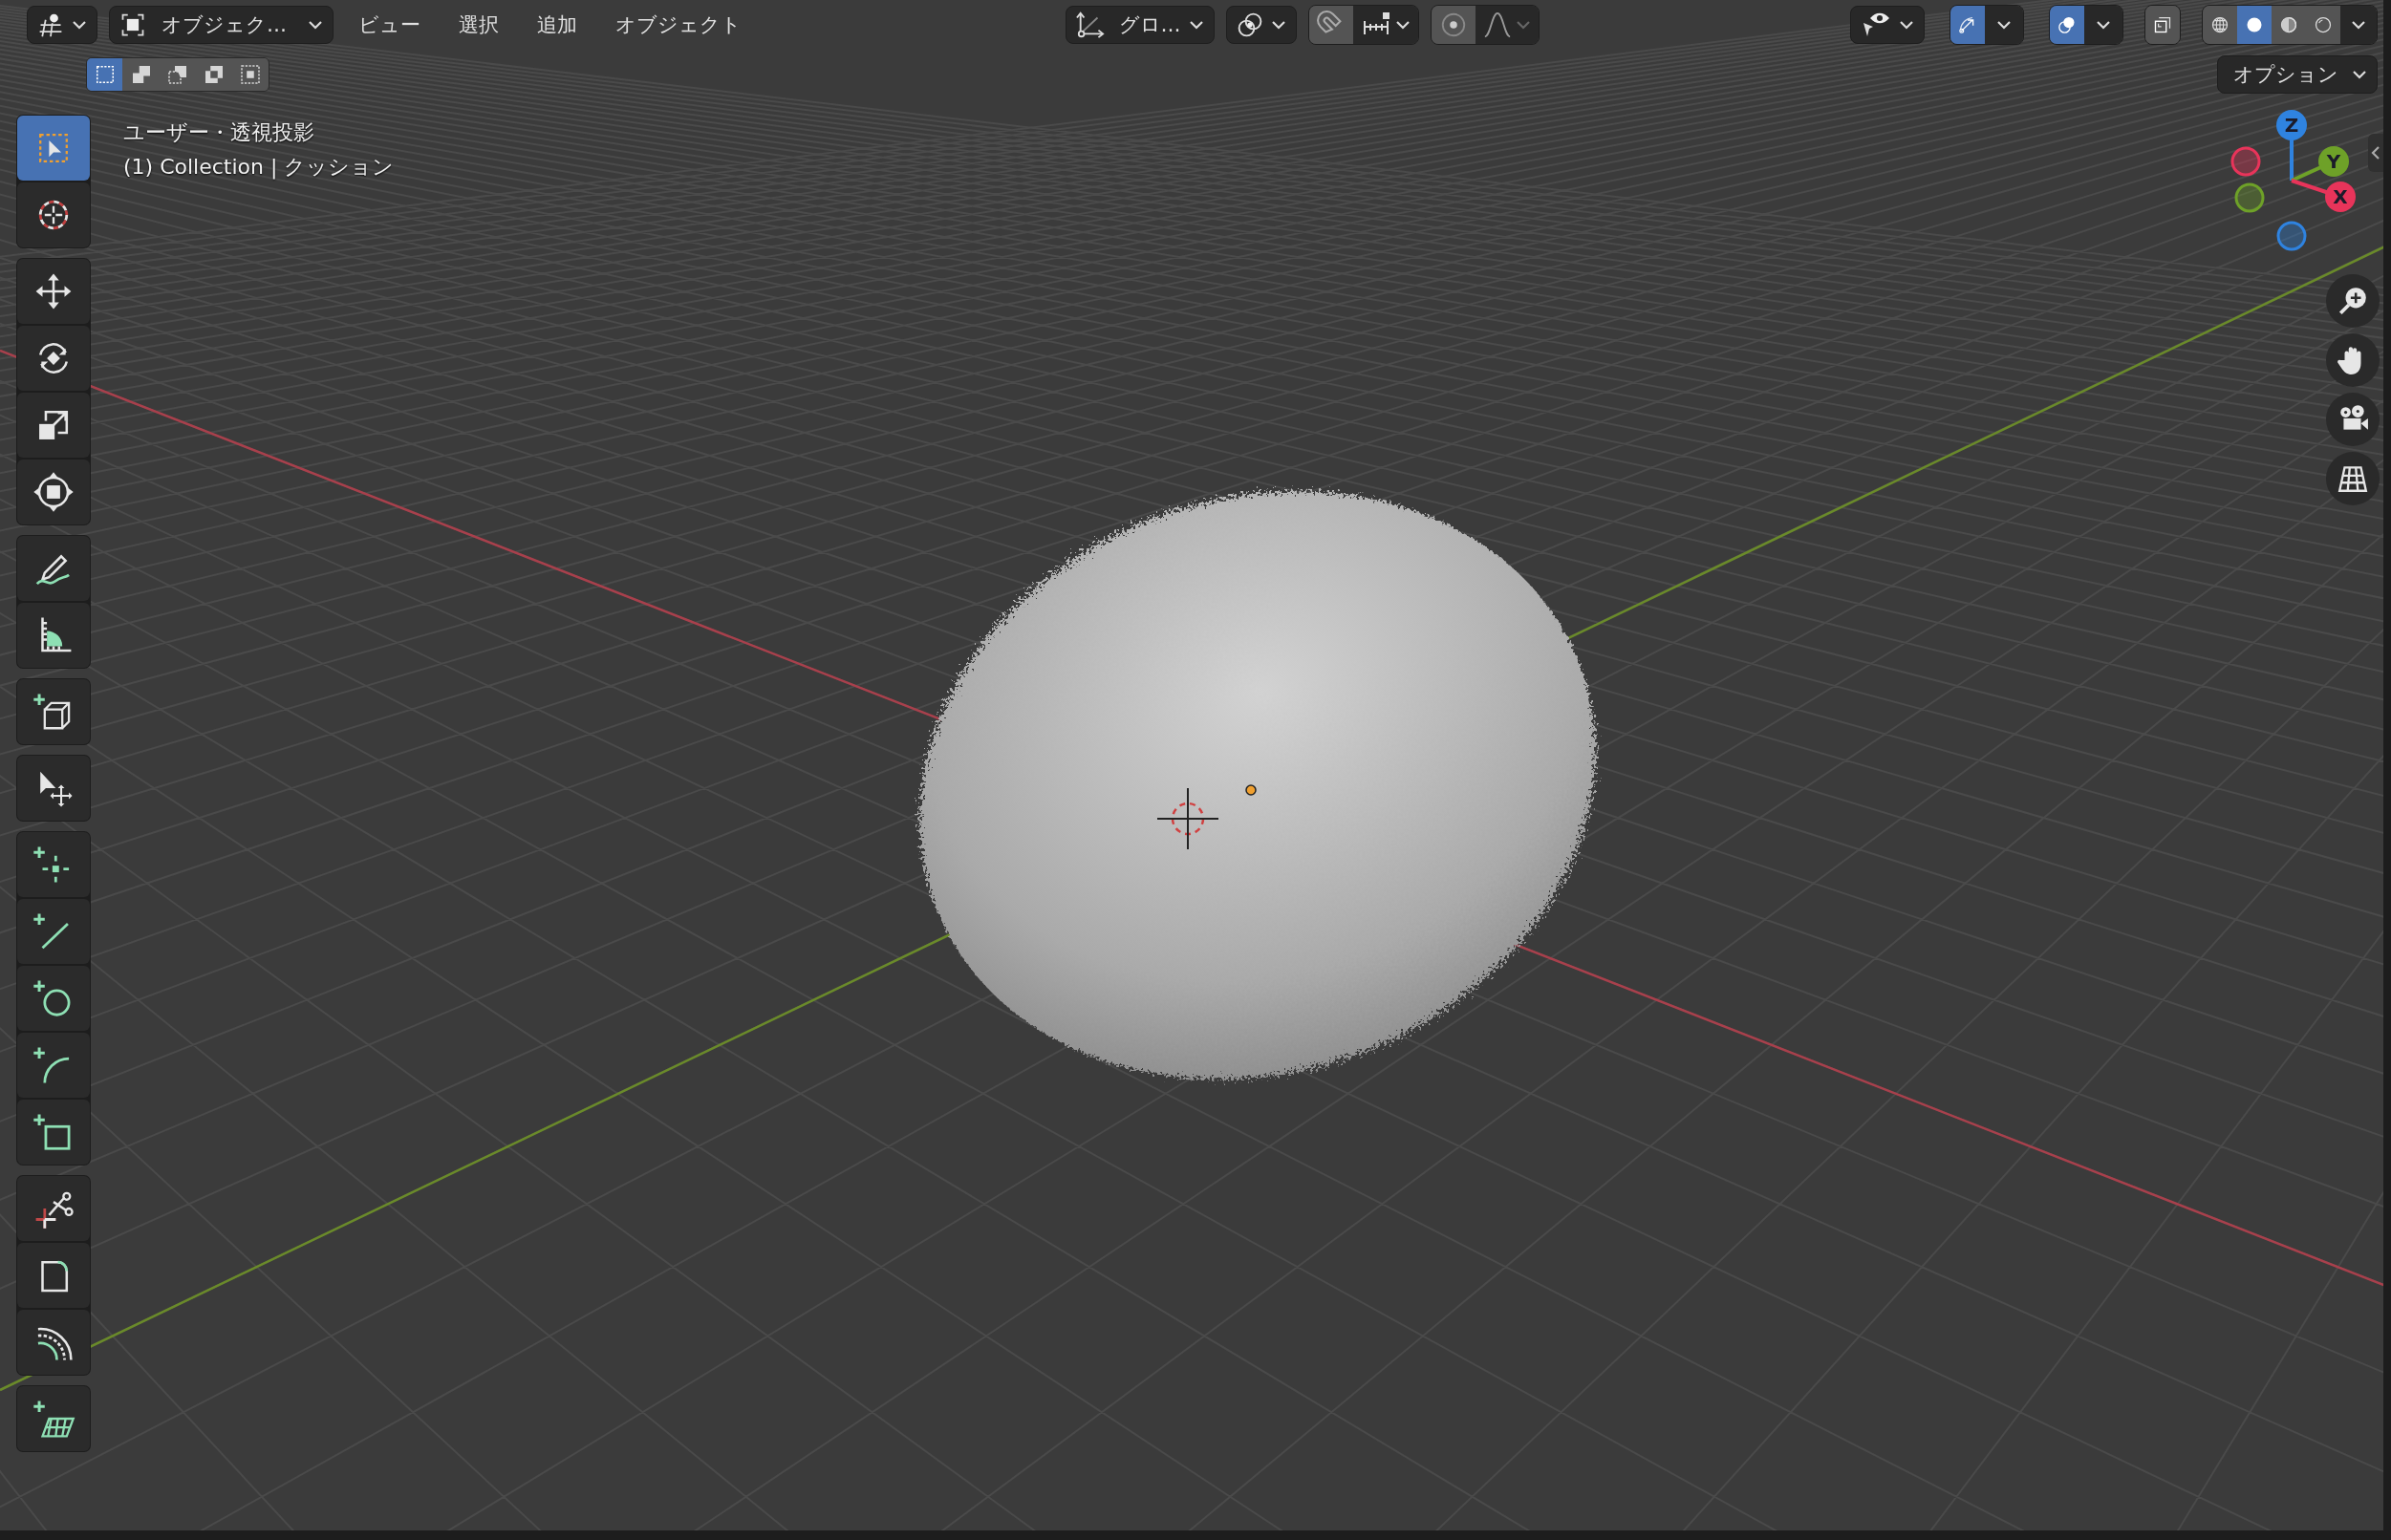 This screenshot has height=1540, width=2391. What do you see at coordinates (679, 25) in the screenshot?
I see `menu-item: オブジェクト` at bounding box center [679, 25].